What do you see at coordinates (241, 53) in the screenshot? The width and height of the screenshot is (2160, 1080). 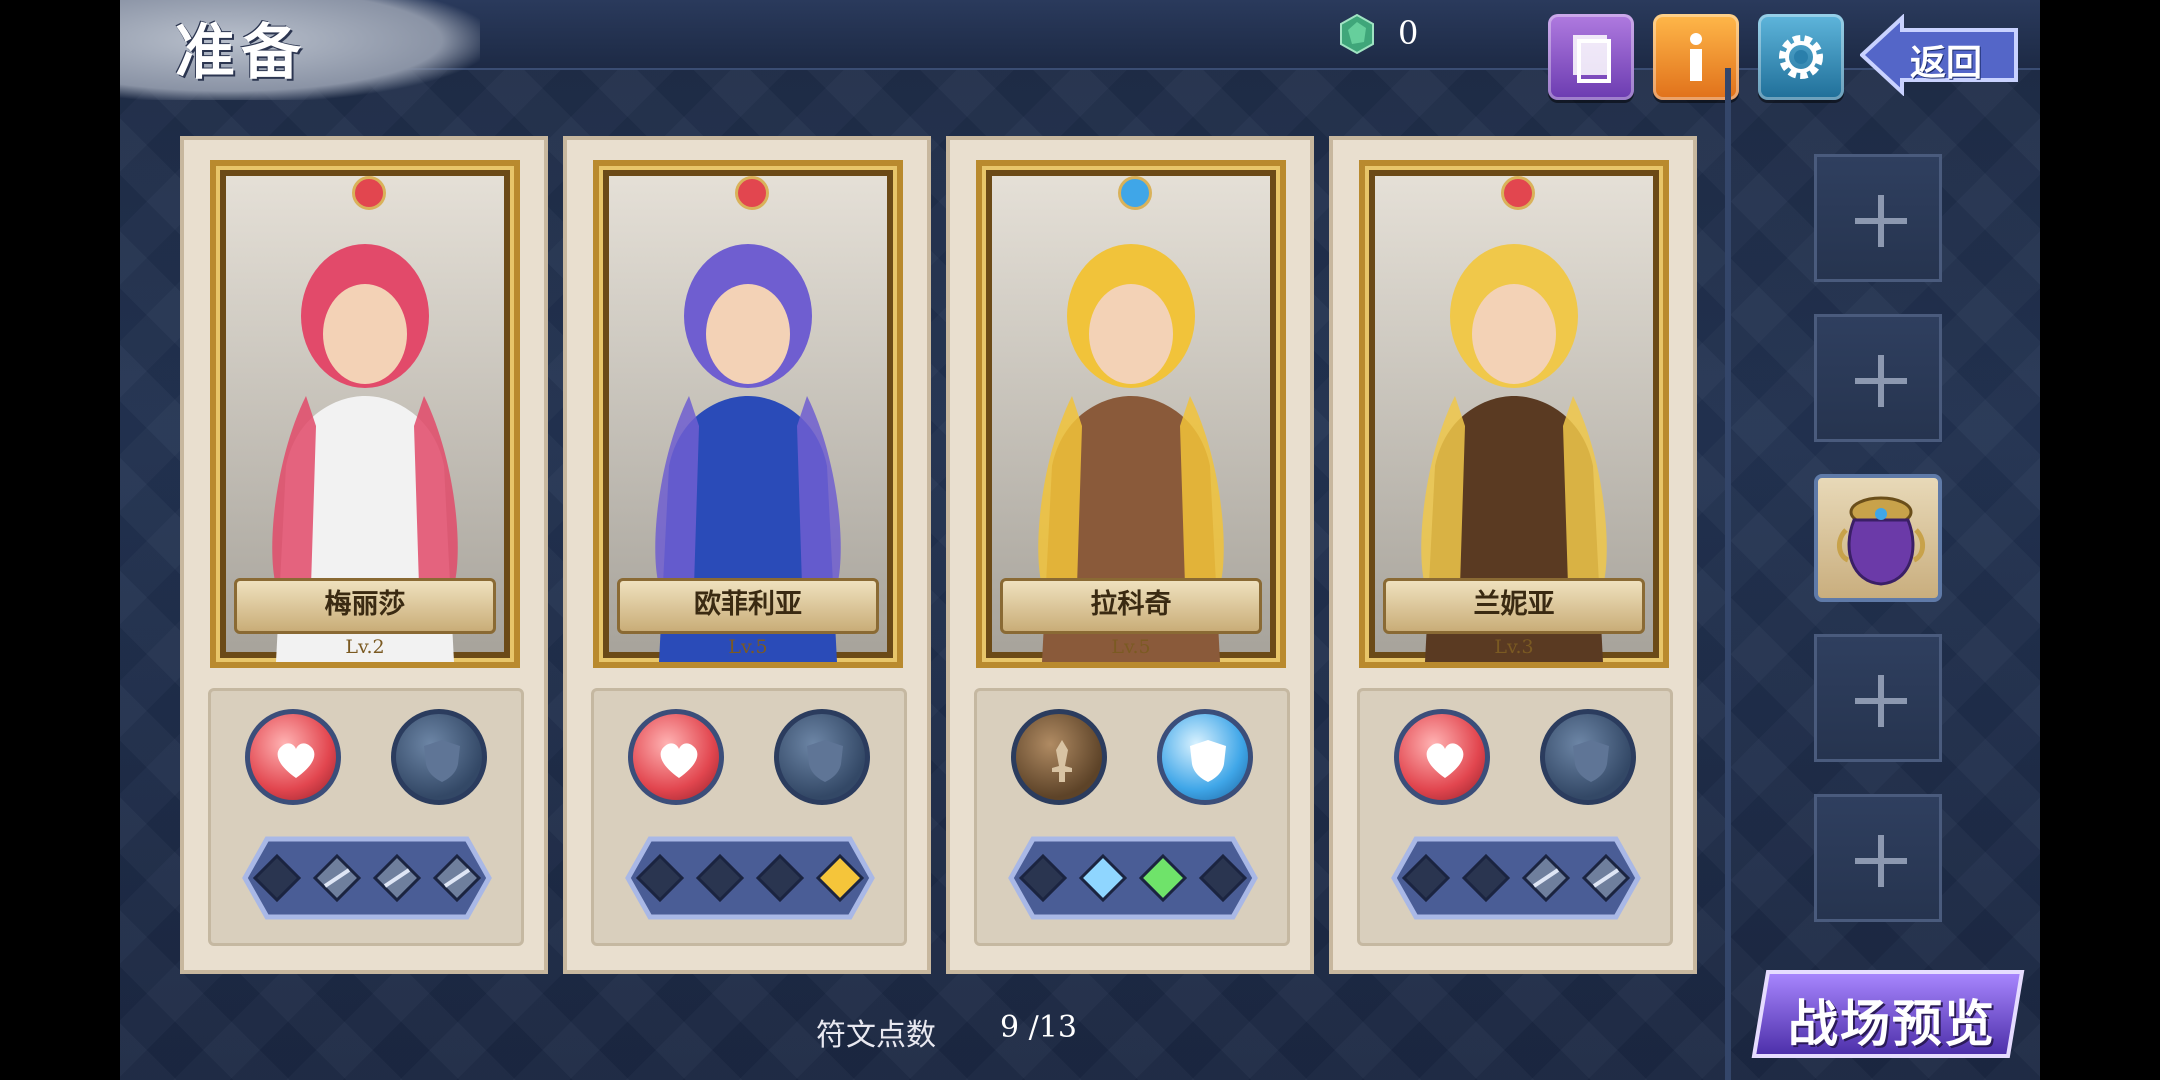 I see `page-title: 准备` at bounding box center [241, 53].